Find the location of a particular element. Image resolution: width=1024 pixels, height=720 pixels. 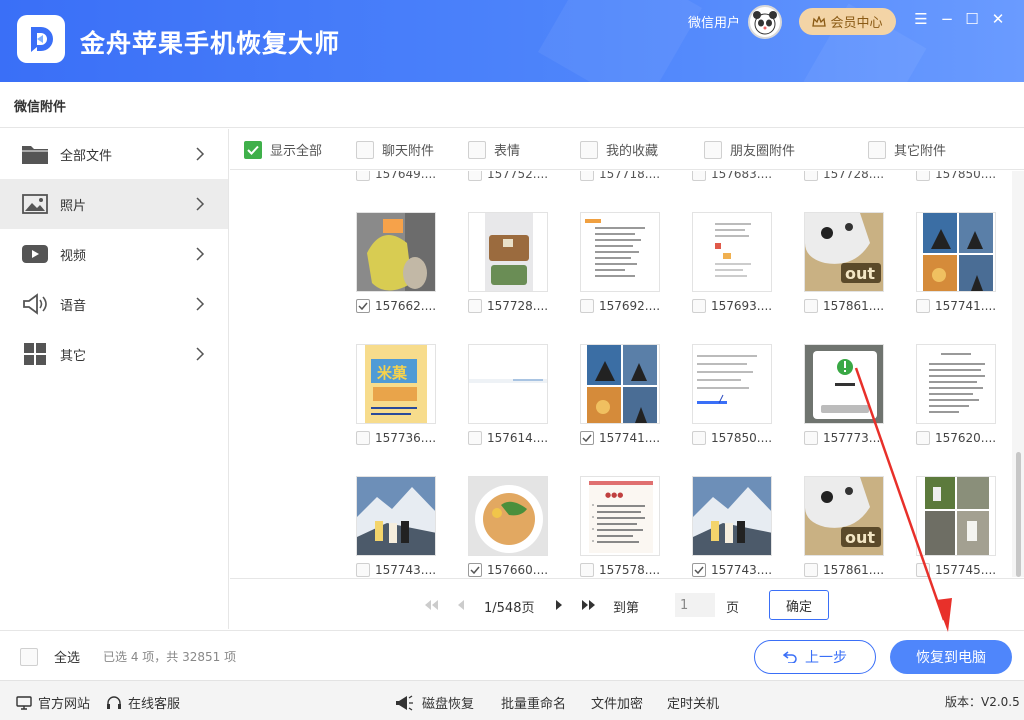

filter-show-all: 显示全部 is located at coordinates (283, 149).